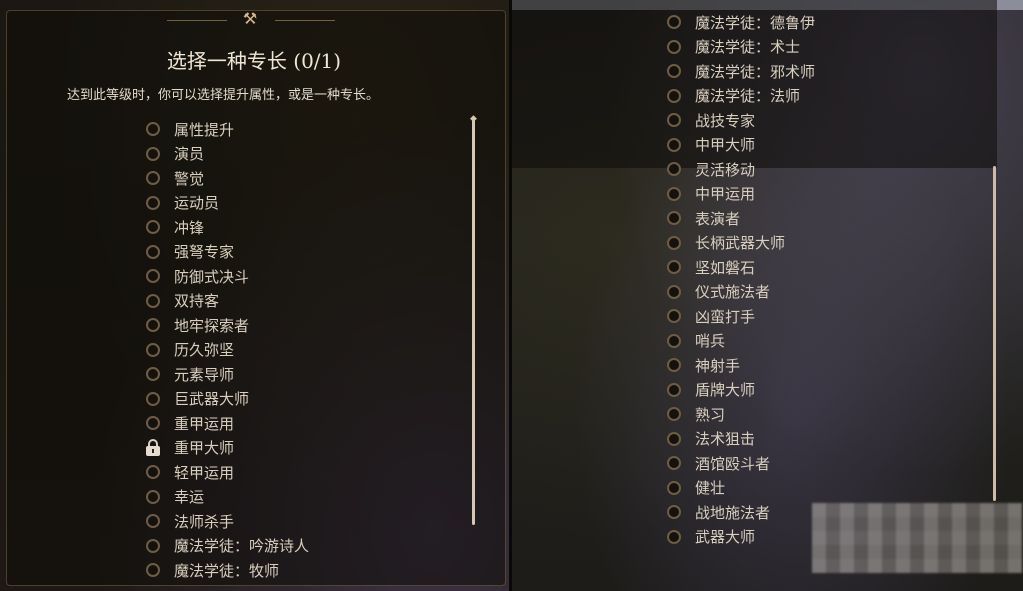 The height and width of the screenshot is (591, 1023). What do you see at coordinates (741, 218) in the screenshot?
I see `feat-option: 表演者` at bounding box center [741, 218].